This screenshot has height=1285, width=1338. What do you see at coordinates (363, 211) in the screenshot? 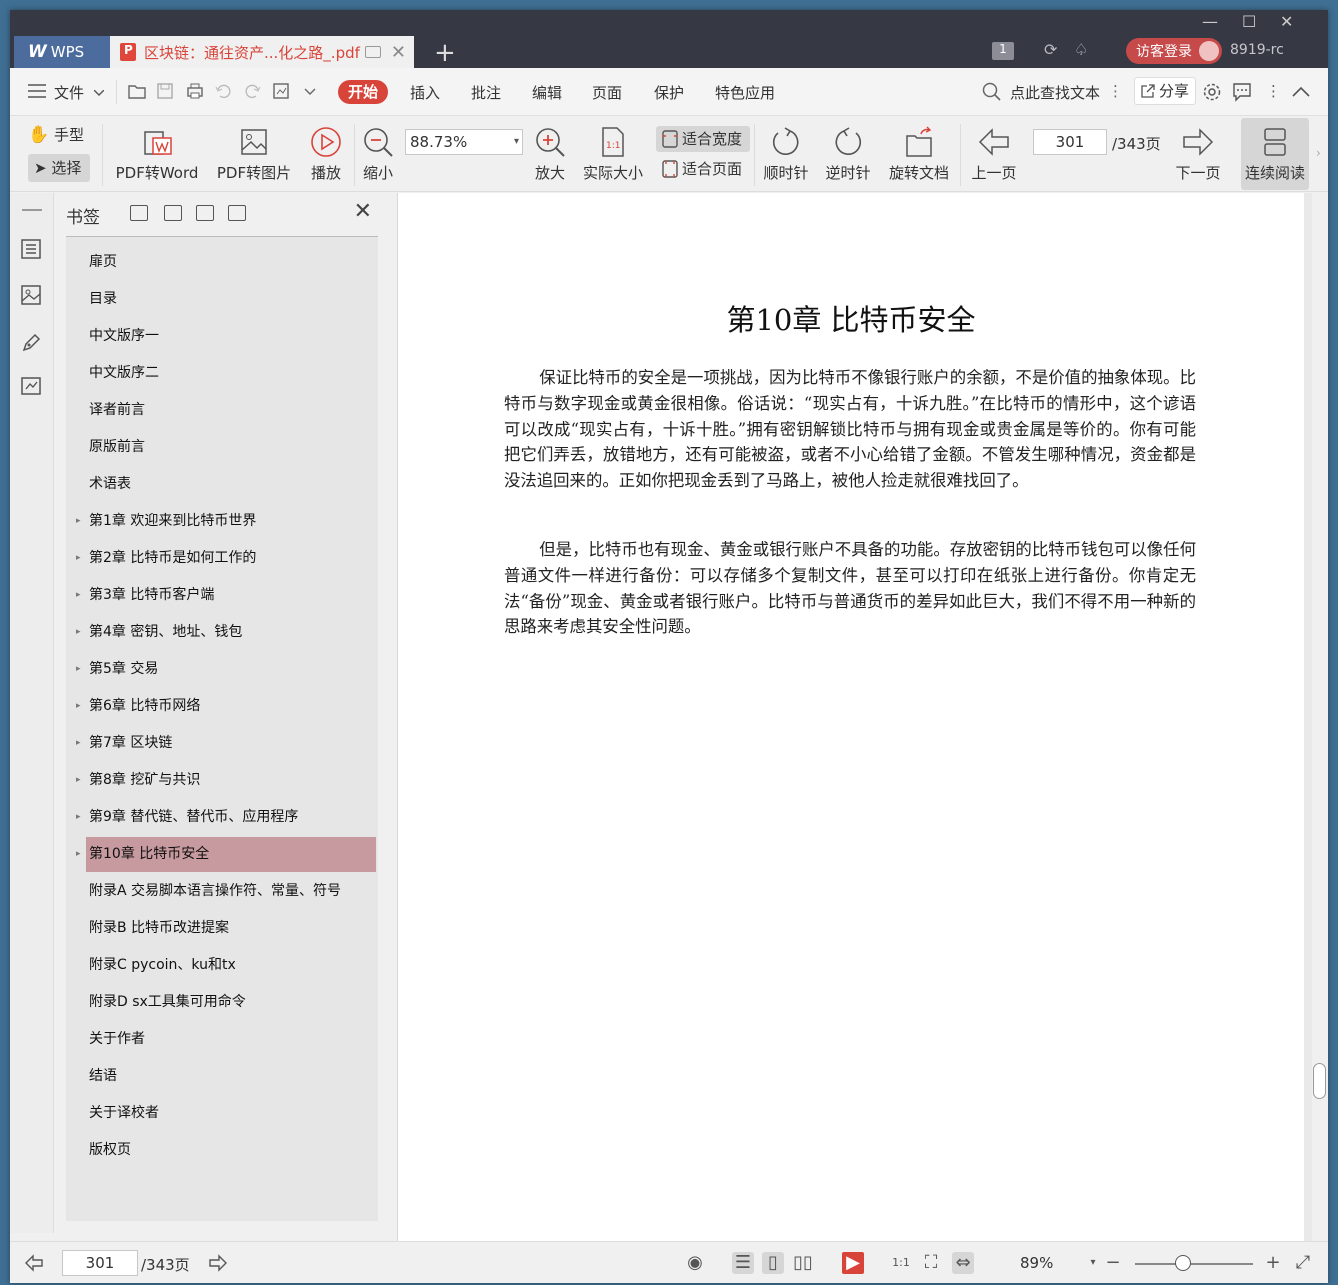
I see `close-panel-icon: ✕` at bounding box center [363, 211].